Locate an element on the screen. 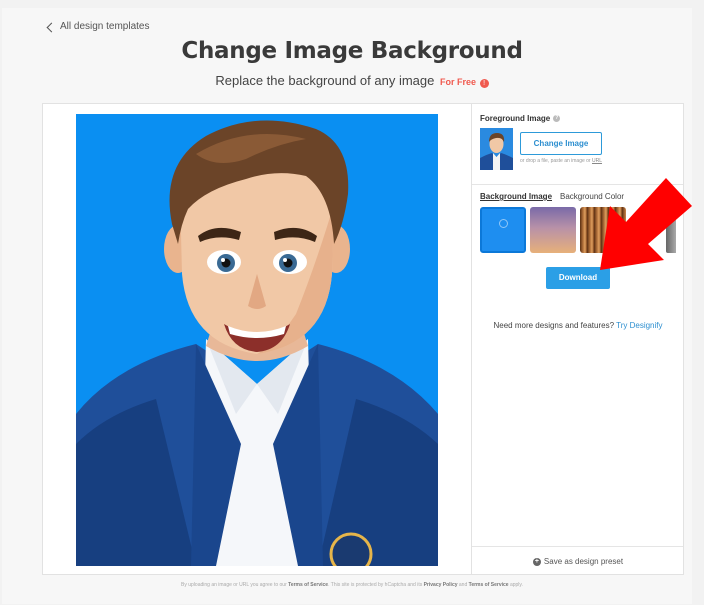 The image size is (704, 605). red-arrow-annotation is located at coordinates (646, 224).